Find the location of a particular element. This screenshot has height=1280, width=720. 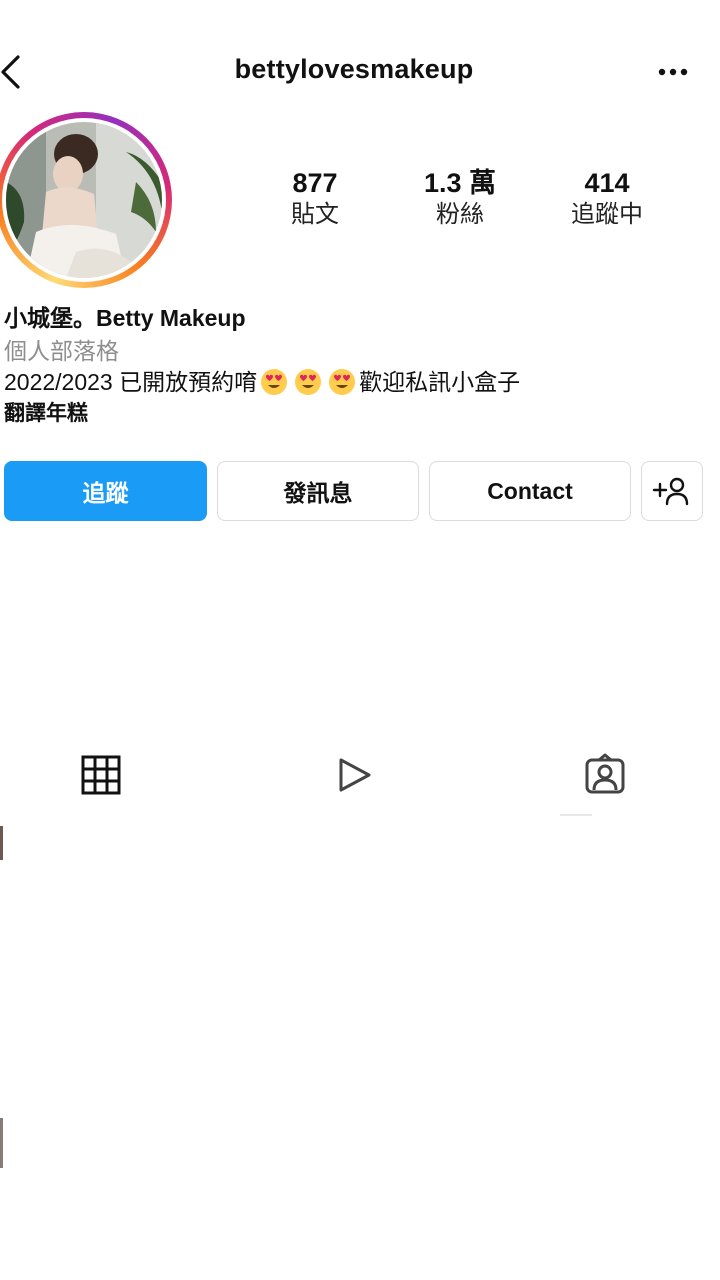

following-count: 414 is located at coordinates (607, 183).